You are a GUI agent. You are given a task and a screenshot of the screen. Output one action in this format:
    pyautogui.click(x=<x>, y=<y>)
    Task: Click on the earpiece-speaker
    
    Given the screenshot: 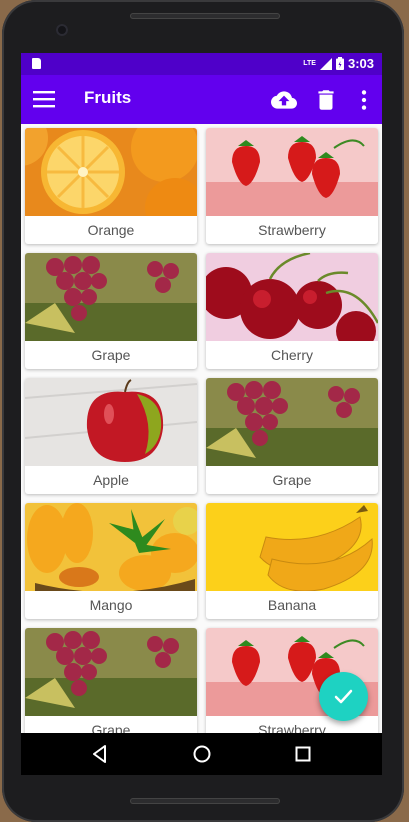 What is the action you would take?
    pyautogui.click(x=205, y=16)
    